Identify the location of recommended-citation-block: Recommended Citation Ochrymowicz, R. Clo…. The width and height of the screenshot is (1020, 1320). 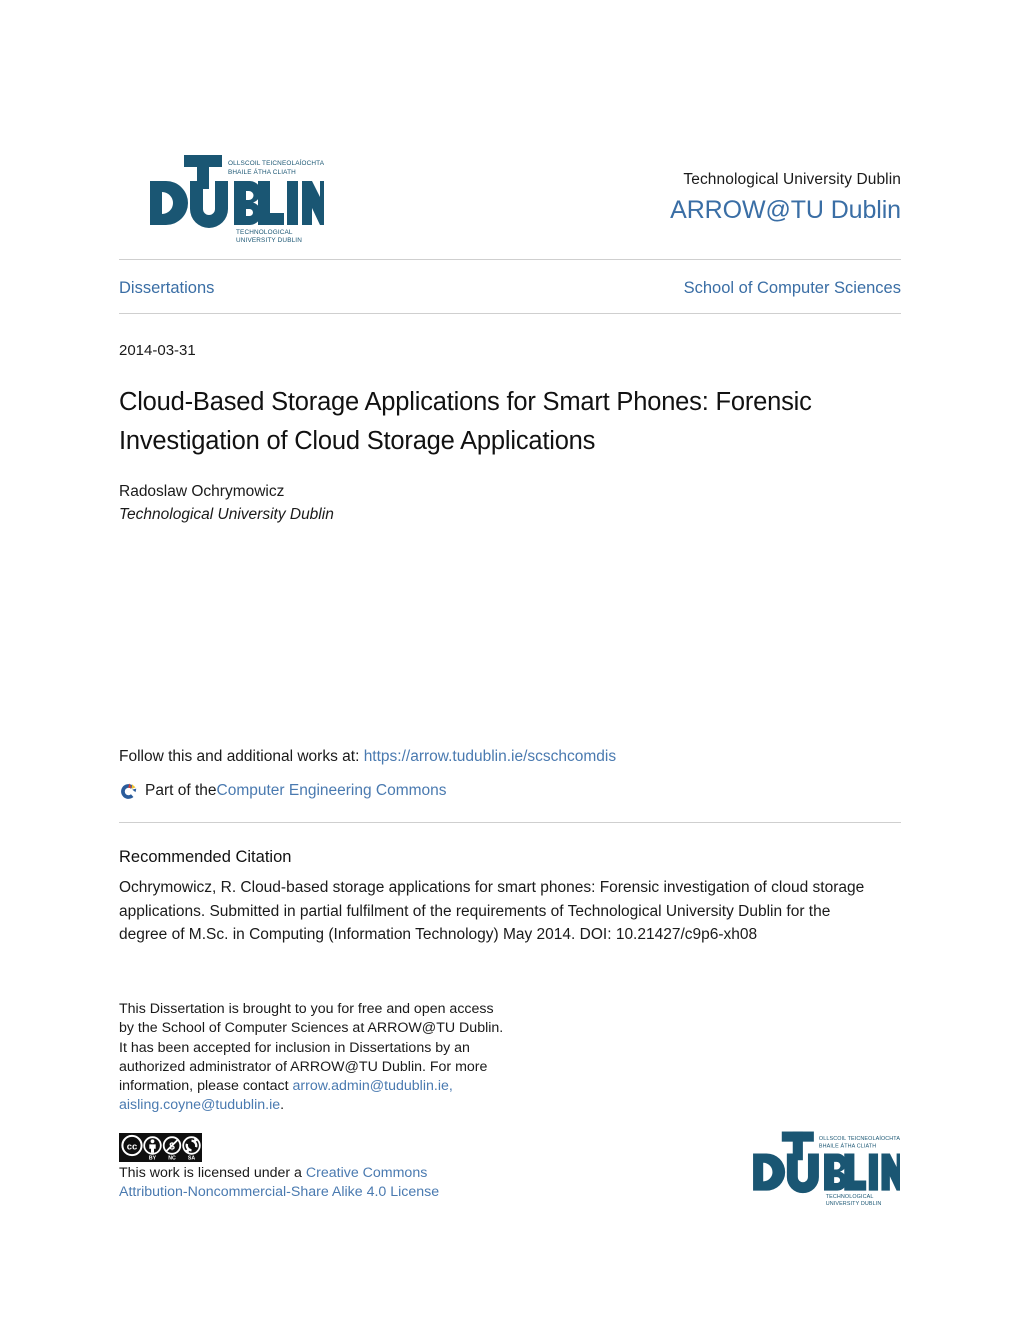
(499, 896).